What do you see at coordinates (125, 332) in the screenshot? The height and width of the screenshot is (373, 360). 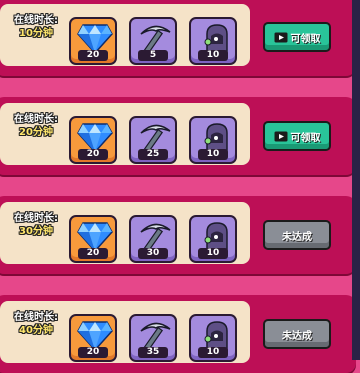 I see `reward-panel: 在线时长: 40分钟 20 35 10` at bounding box center [125, 332].